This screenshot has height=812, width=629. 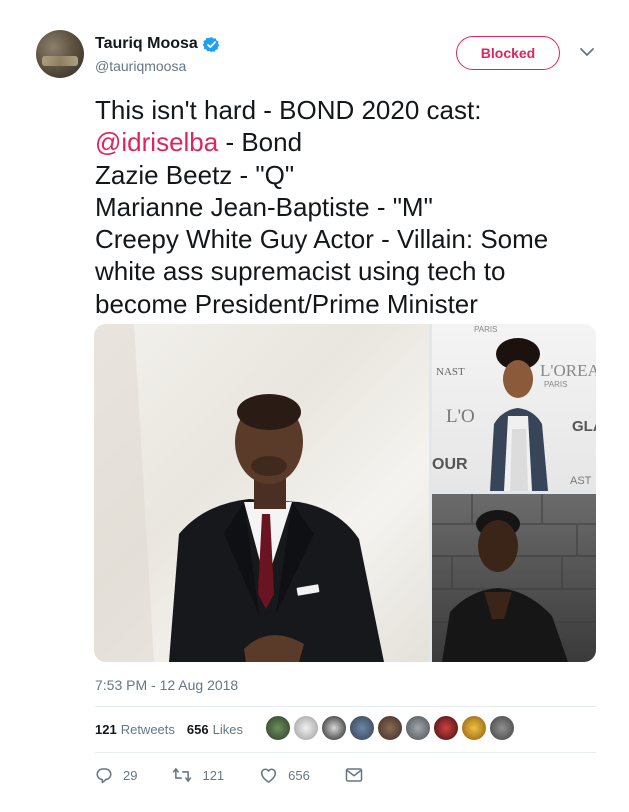 What do you see at coordinates (581, 481) in the screenshot?
I see `signage-text: AST` at bounding box center [581, 481].